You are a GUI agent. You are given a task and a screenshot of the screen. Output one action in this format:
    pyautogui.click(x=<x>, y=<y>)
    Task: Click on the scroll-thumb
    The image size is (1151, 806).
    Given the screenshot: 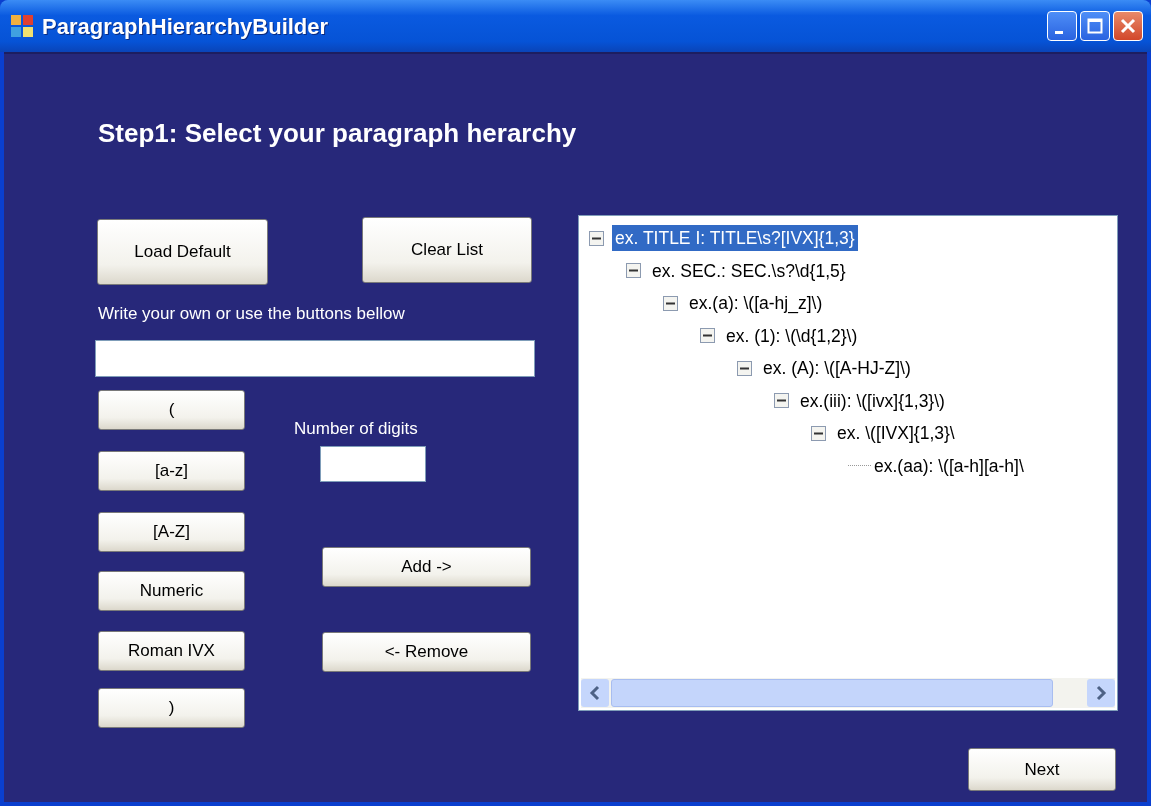 What is the action you would take?
    pyautogui.click(x=832, y=693)
    